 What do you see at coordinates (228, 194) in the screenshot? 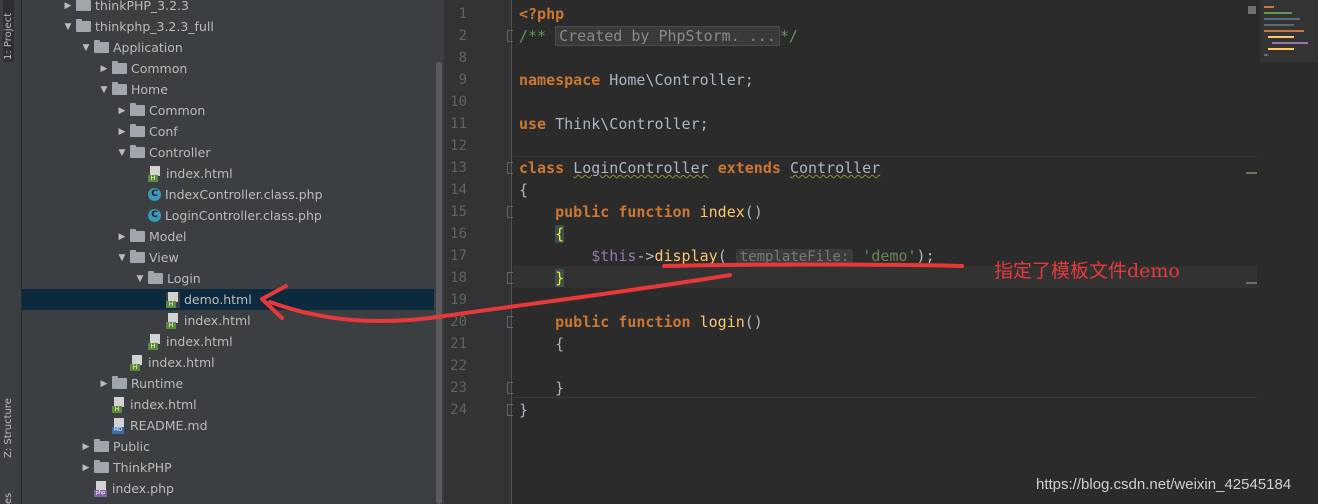
I see `tree-item: C IndexController.class.php` at bounding box center [228, 194].